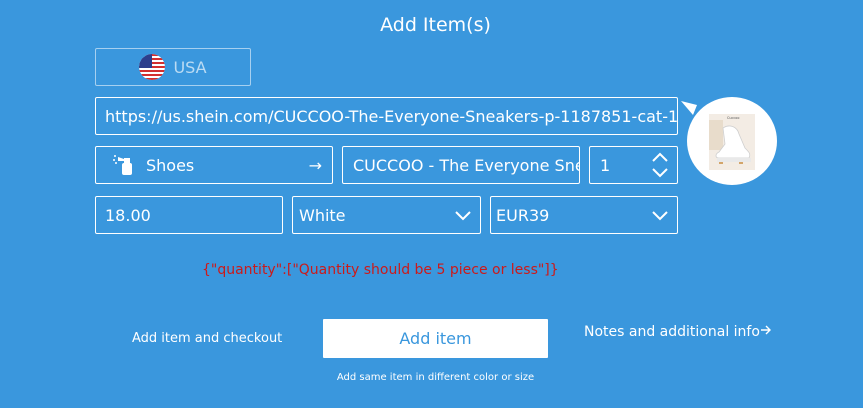 The image size is (863, 408). I want to click on country-label: USA, so click(190, 67).